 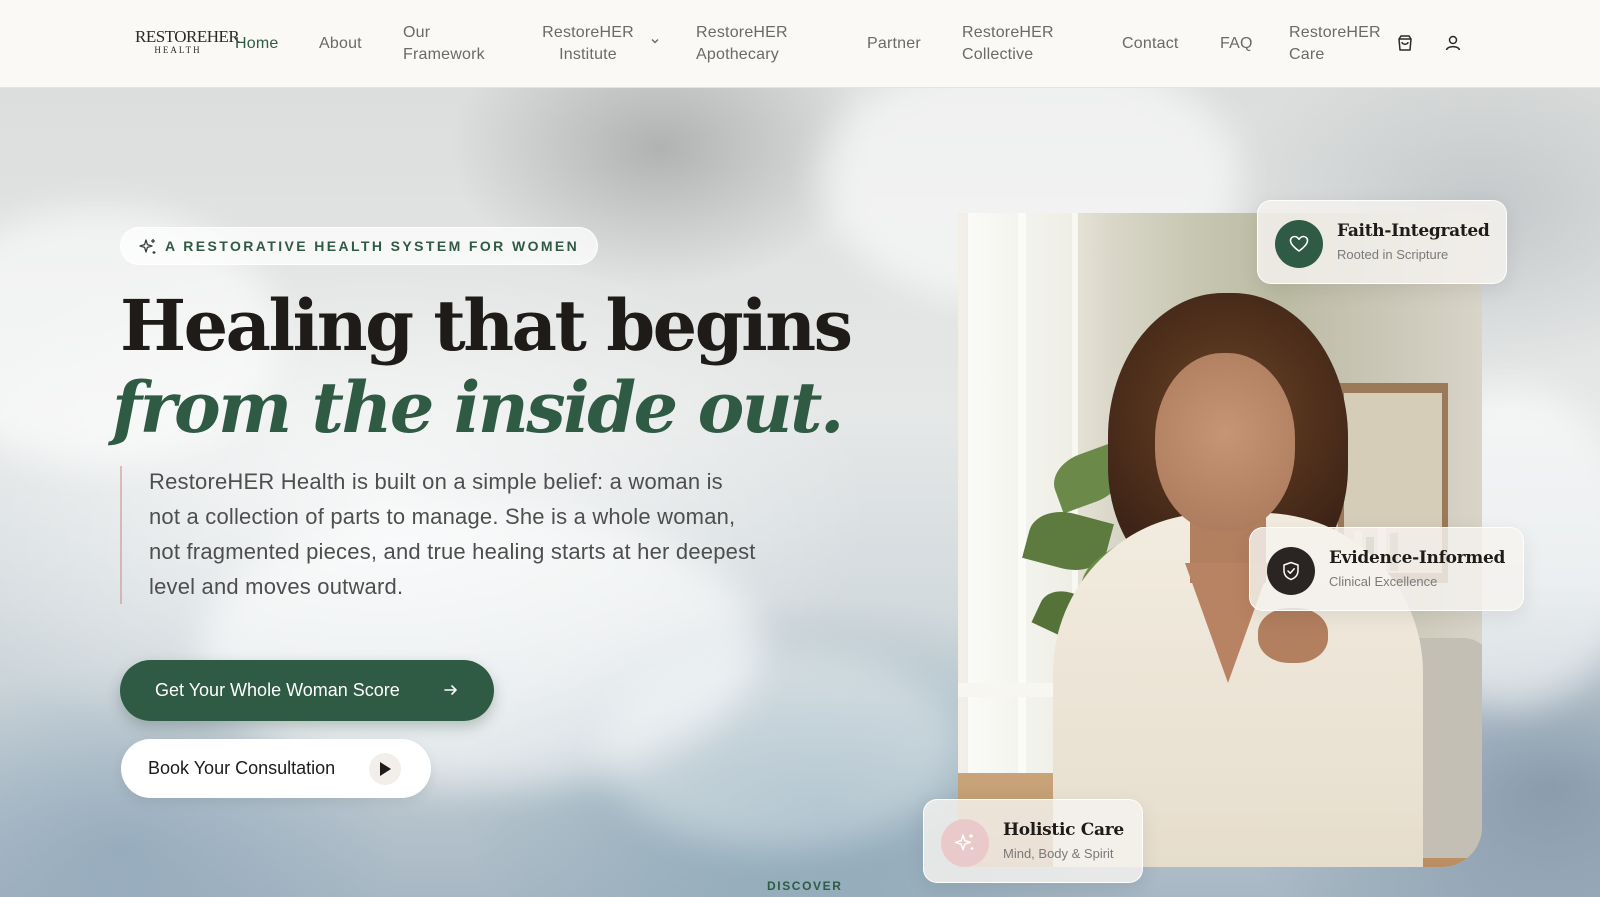 I want to click on feature-title: Faith-Integrated, so click(x=1413, y=231).